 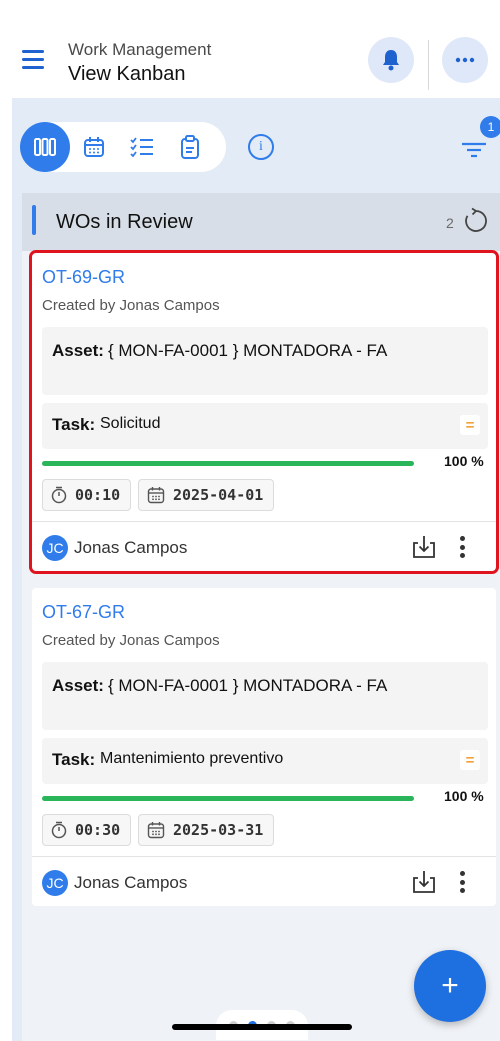 I want to click on work-order-id: OT-69-GR, so click(x=83, y=277).